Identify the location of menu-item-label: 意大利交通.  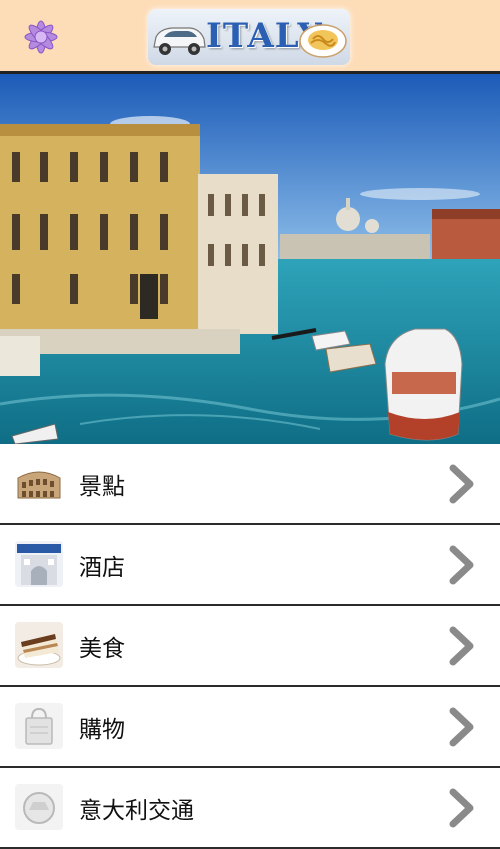
(136, 811).